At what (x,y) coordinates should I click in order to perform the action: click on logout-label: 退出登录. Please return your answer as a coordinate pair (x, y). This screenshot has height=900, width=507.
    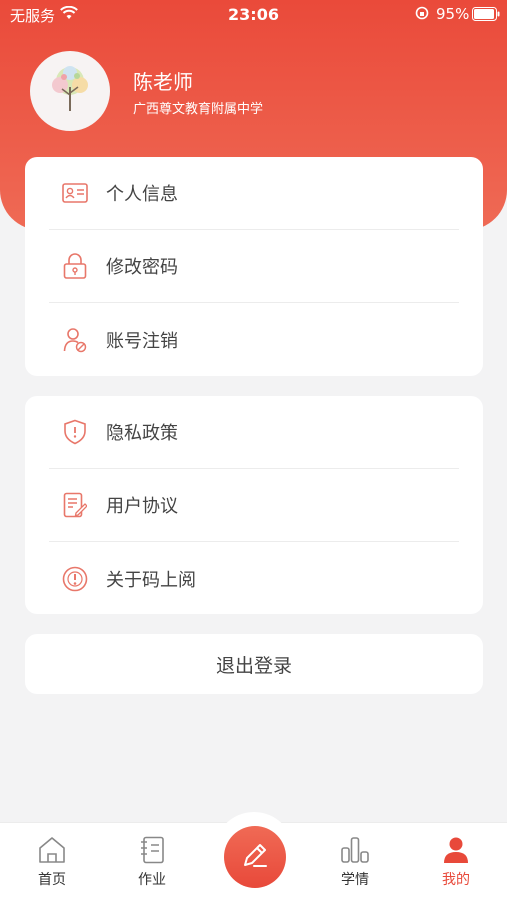
    Looking at the image, I should click on (253, 665).